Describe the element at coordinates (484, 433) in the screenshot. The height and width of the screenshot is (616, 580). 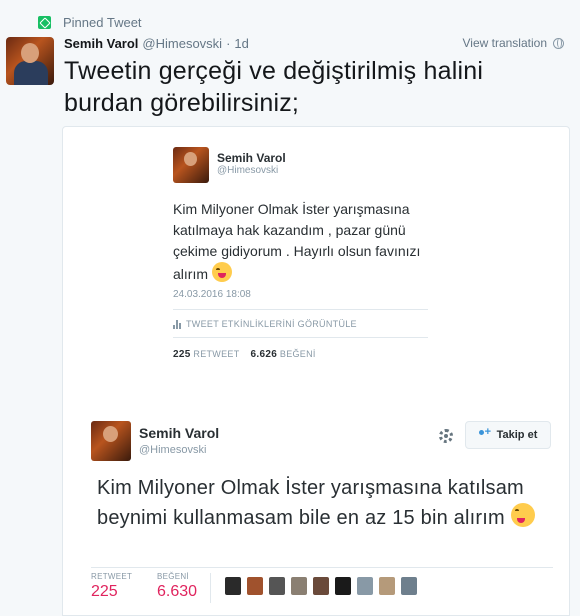
I see `follow-user-icon` at that location.